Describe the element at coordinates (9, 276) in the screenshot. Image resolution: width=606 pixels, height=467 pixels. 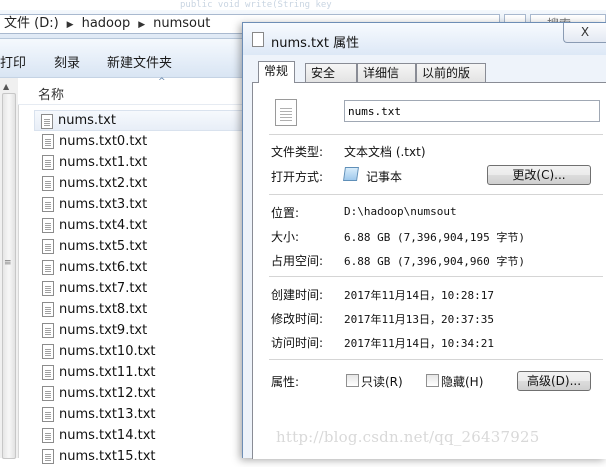
I see `scrollbar-thumb` at that location.